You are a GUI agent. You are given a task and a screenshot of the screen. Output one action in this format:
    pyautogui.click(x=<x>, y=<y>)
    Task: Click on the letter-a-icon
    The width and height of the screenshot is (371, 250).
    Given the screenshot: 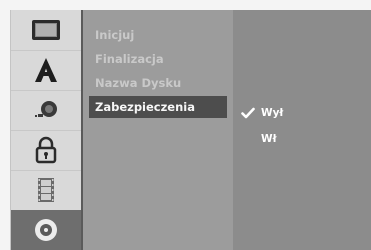 What is the action you would take?
    pyautogui.click(x=46, y=70)
    